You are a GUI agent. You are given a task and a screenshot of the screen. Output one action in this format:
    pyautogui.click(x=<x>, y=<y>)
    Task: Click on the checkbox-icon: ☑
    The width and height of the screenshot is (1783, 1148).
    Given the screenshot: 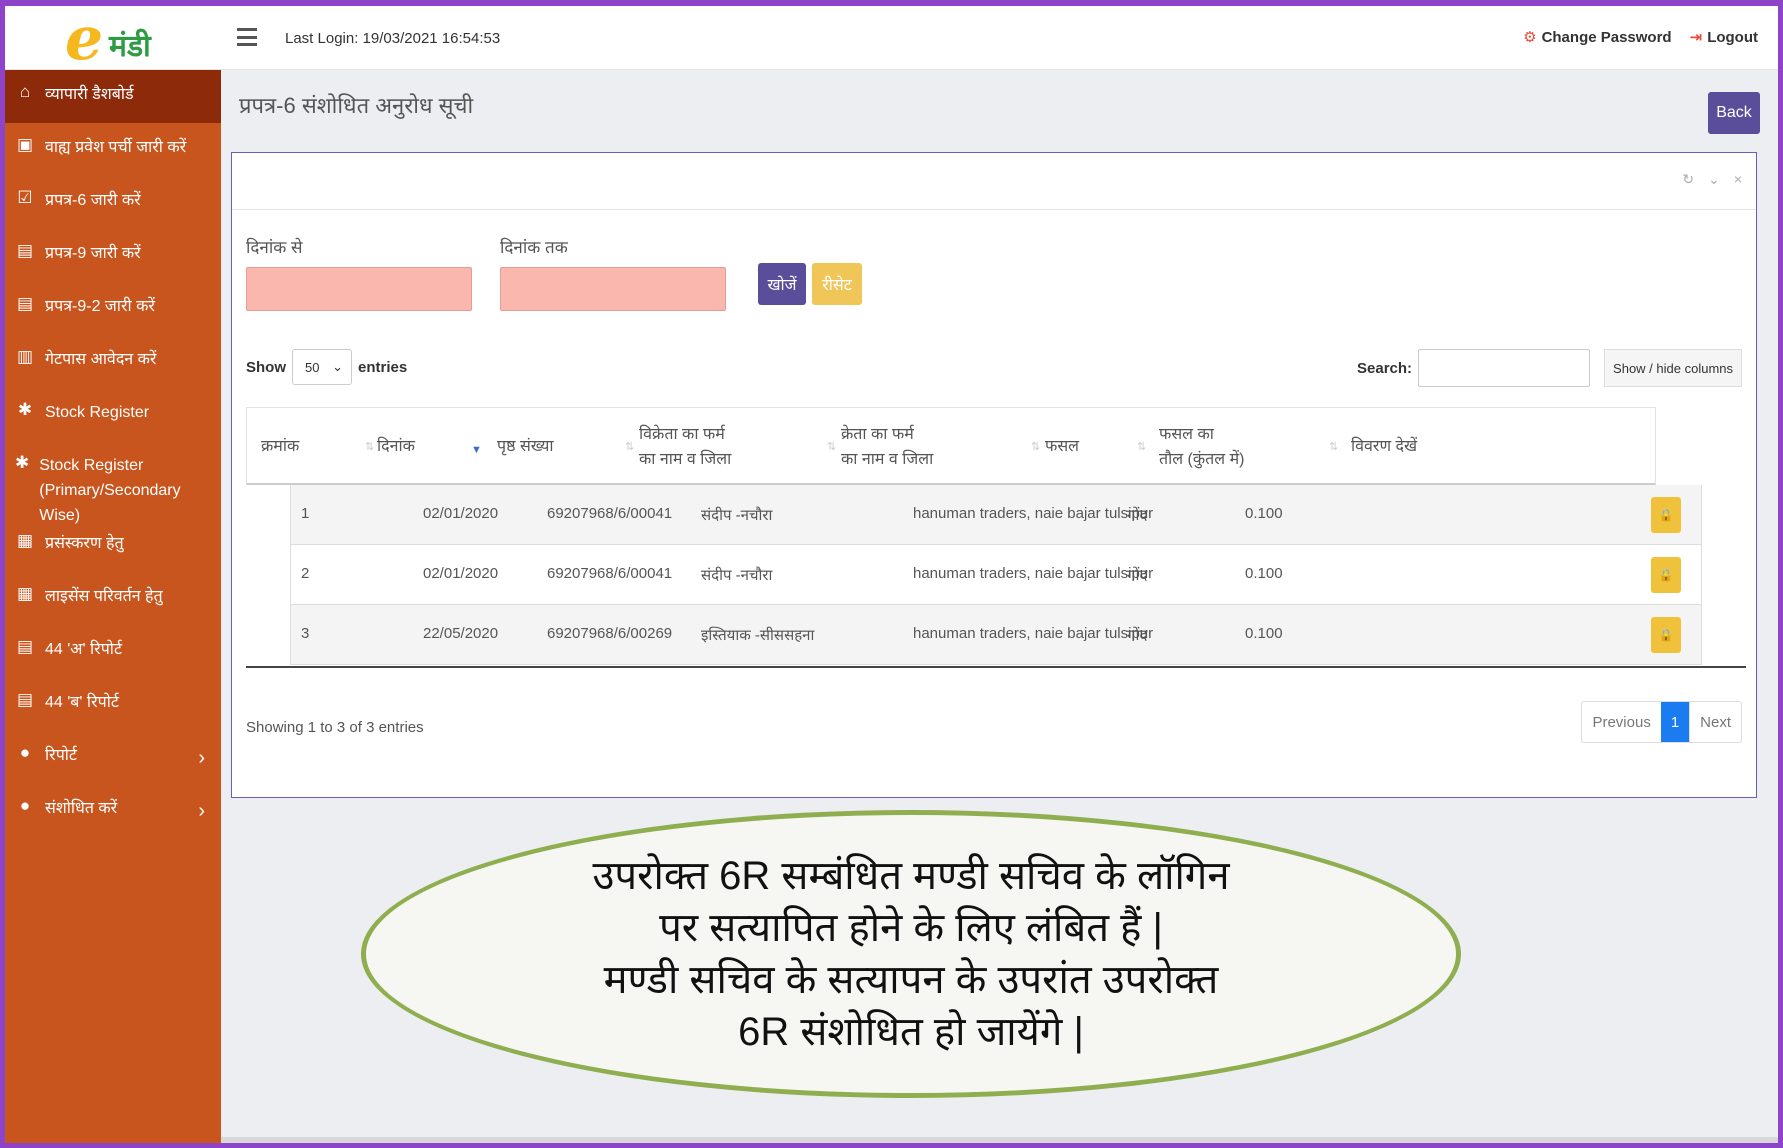 What is the action you would take?
    pyautogui.click(x=25, y=197)
    